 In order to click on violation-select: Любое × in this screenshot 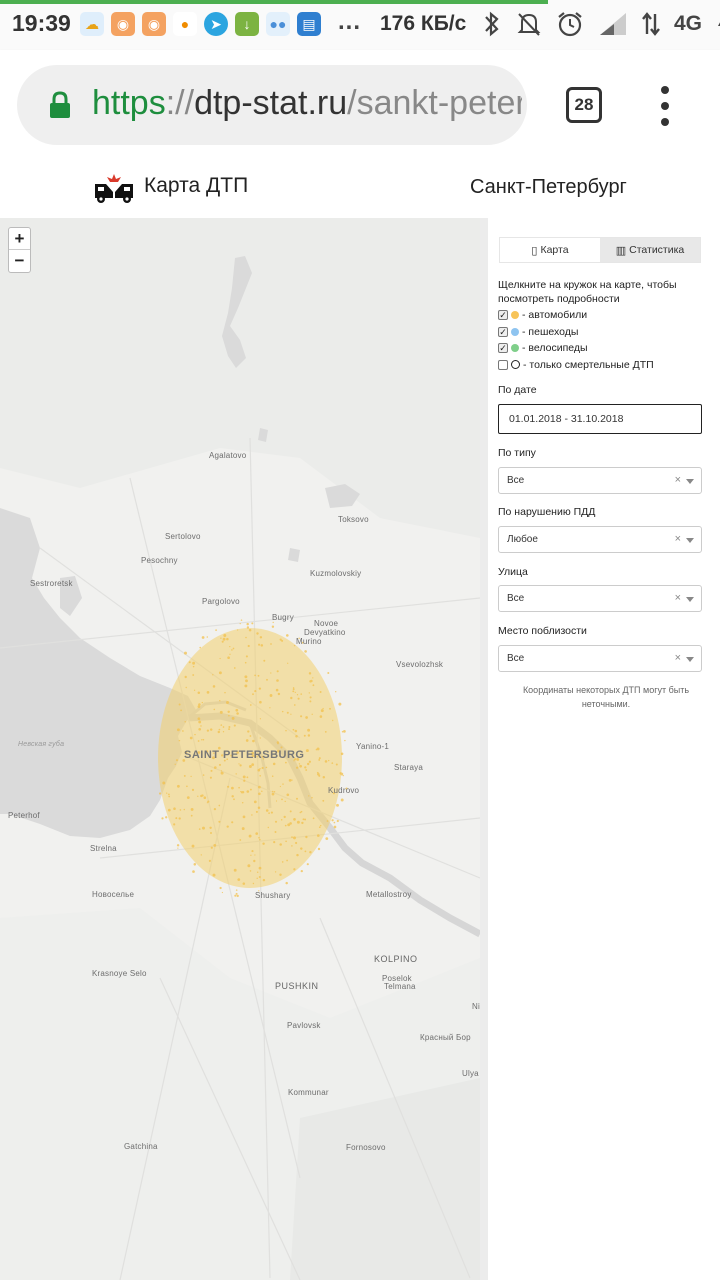, I will do `click(600, 539)`.